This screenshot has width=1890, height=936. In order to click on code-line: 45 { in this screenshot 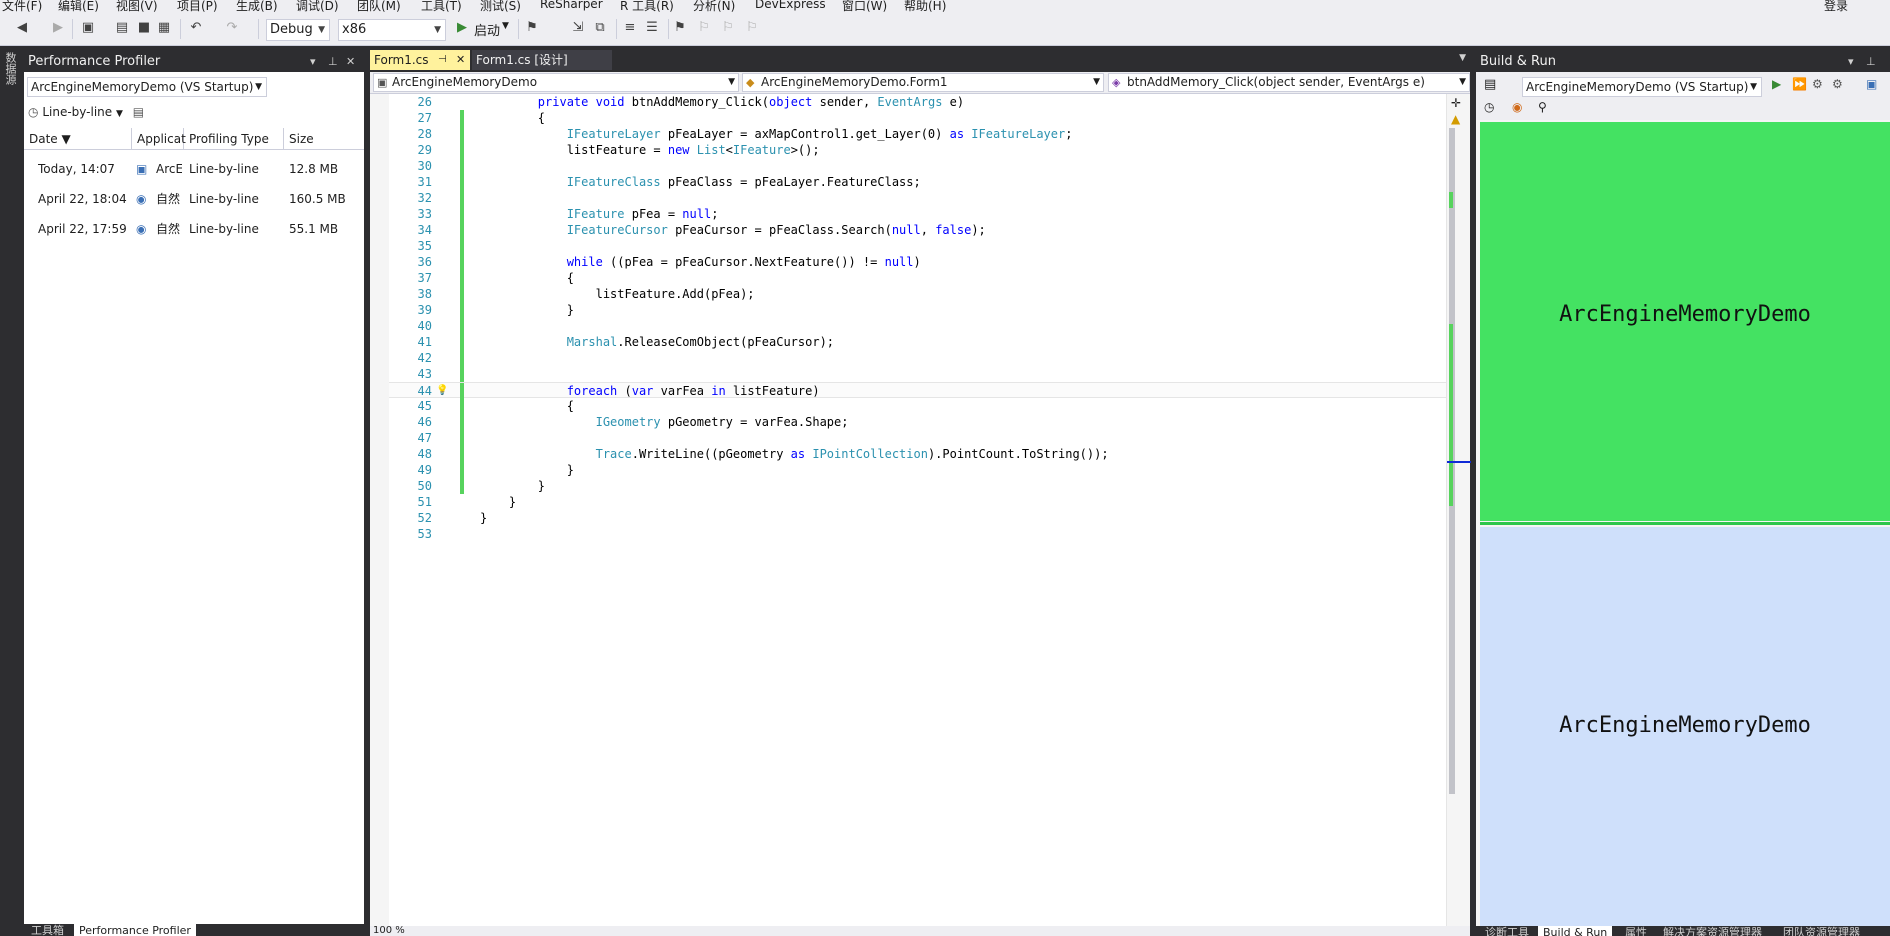, I will do `click(908, 406)`.